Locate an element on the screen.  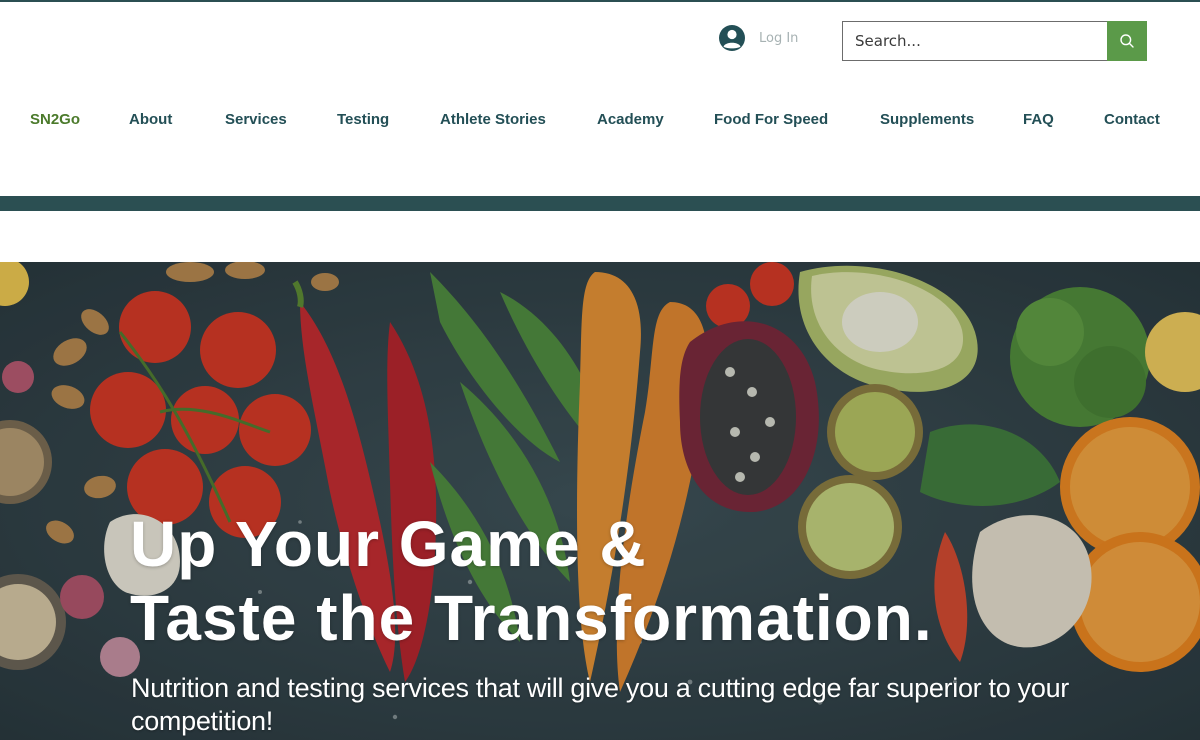
hero-headline: Up Your Game & Taste the Transformation. is located at coordinates (531, 581).